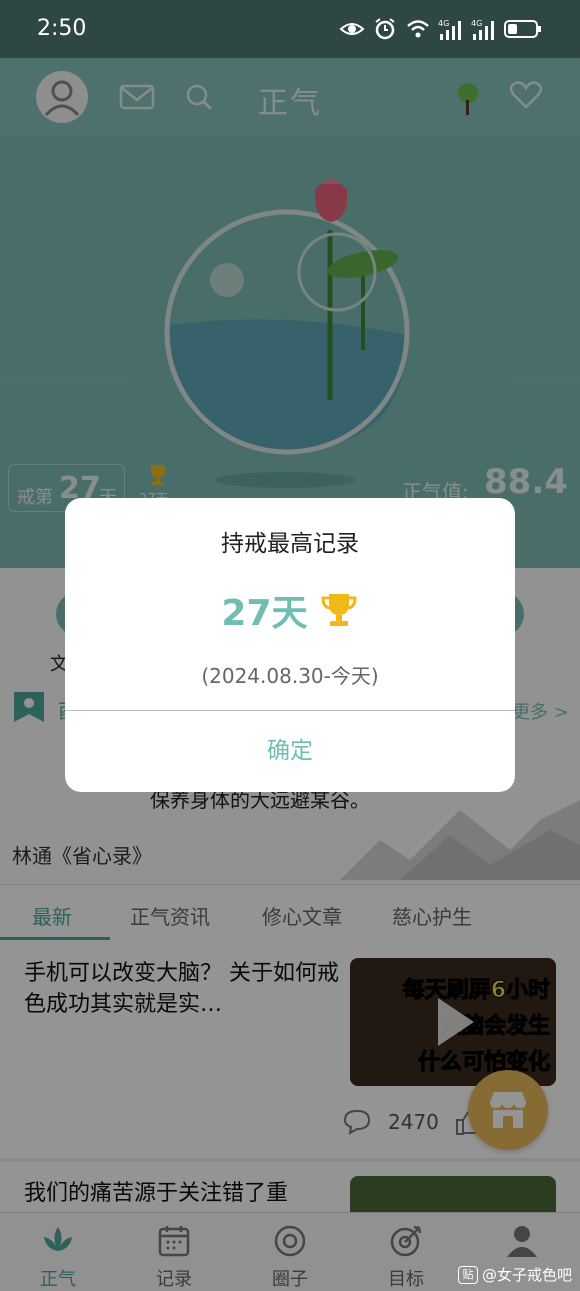  What do you see at coordinates (290, 751) in the screenshot?
I see `confirm-button: 确定` at bounding box center [290, 751].